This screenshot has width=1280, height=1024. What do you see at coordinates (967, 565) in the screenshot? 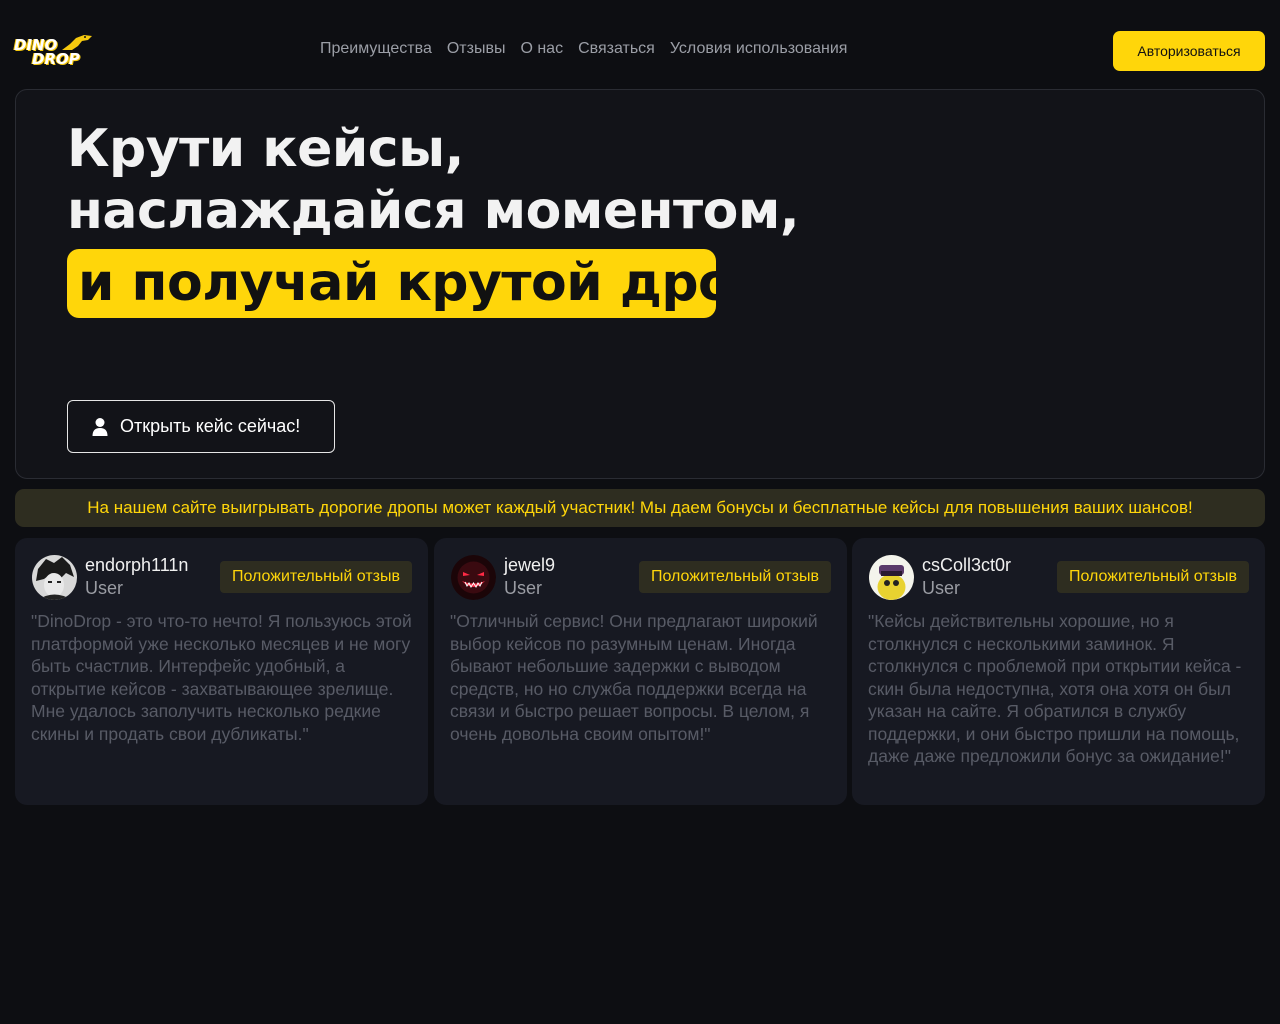
I see `review-username: csColl3ct0r` at bounding box center [967, 565].